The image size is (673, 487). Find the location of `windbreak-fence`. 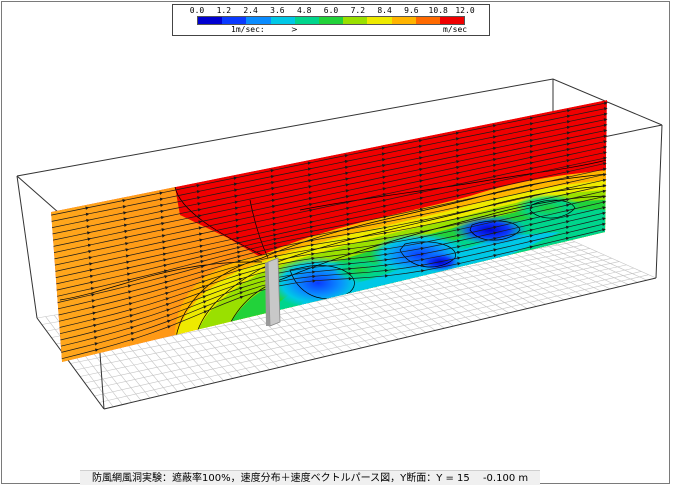

windbreak-fence is located at coordinates (274, 292).